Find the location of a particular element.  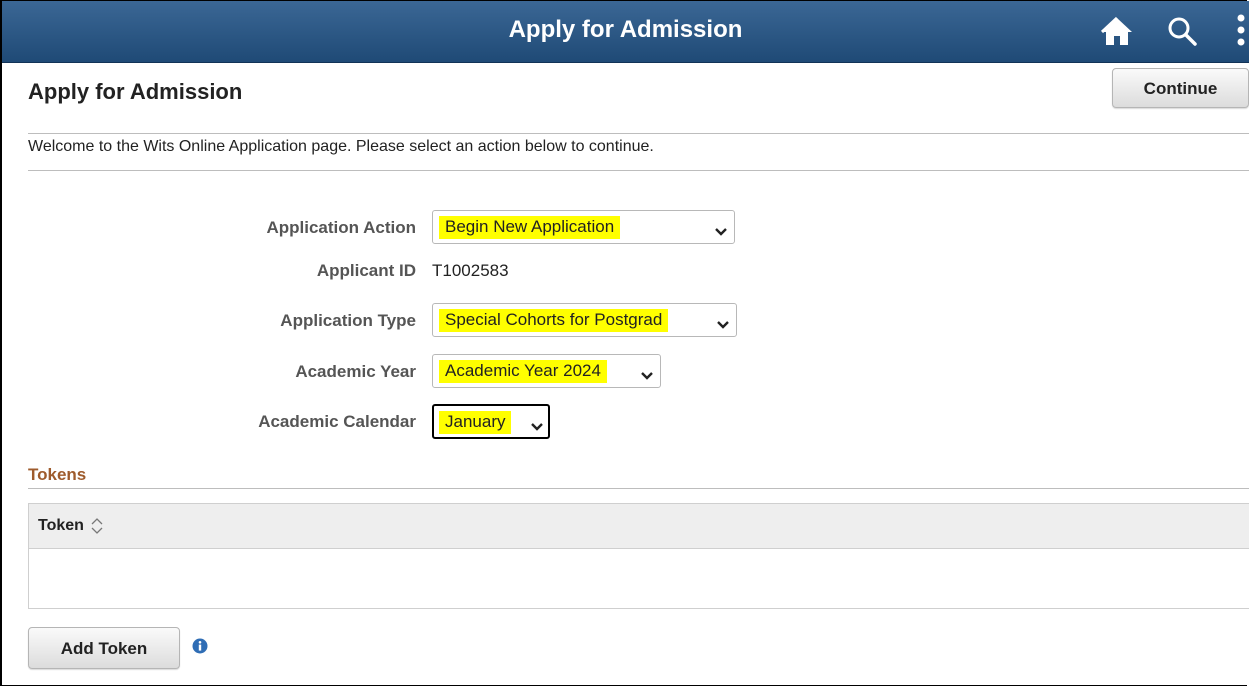

page-title: Apply for Admission is located at coordinates (135, 91).